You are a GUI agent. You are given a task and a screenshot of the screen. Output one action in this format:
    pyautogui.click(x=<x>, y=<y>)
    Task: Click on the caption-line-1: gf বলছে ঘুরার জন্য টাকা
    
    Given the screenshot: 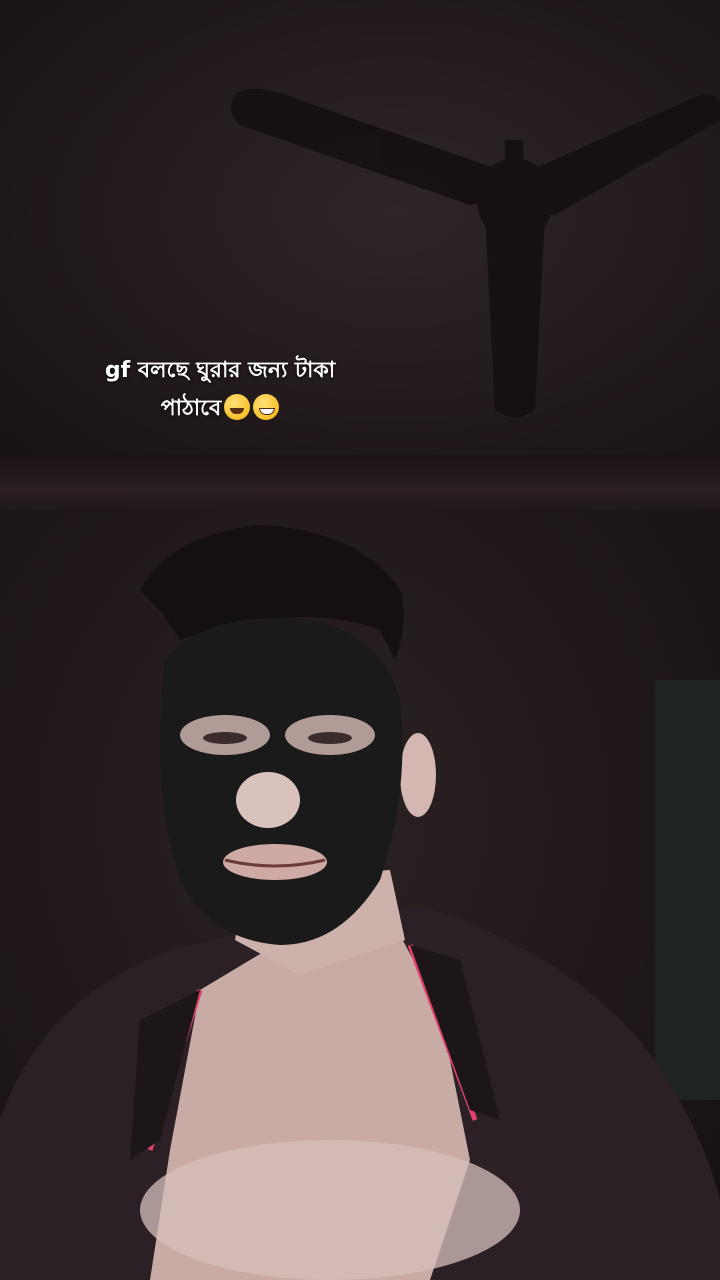 What is the action you would take?
    pyautogui.click(x=220, y=370)
    